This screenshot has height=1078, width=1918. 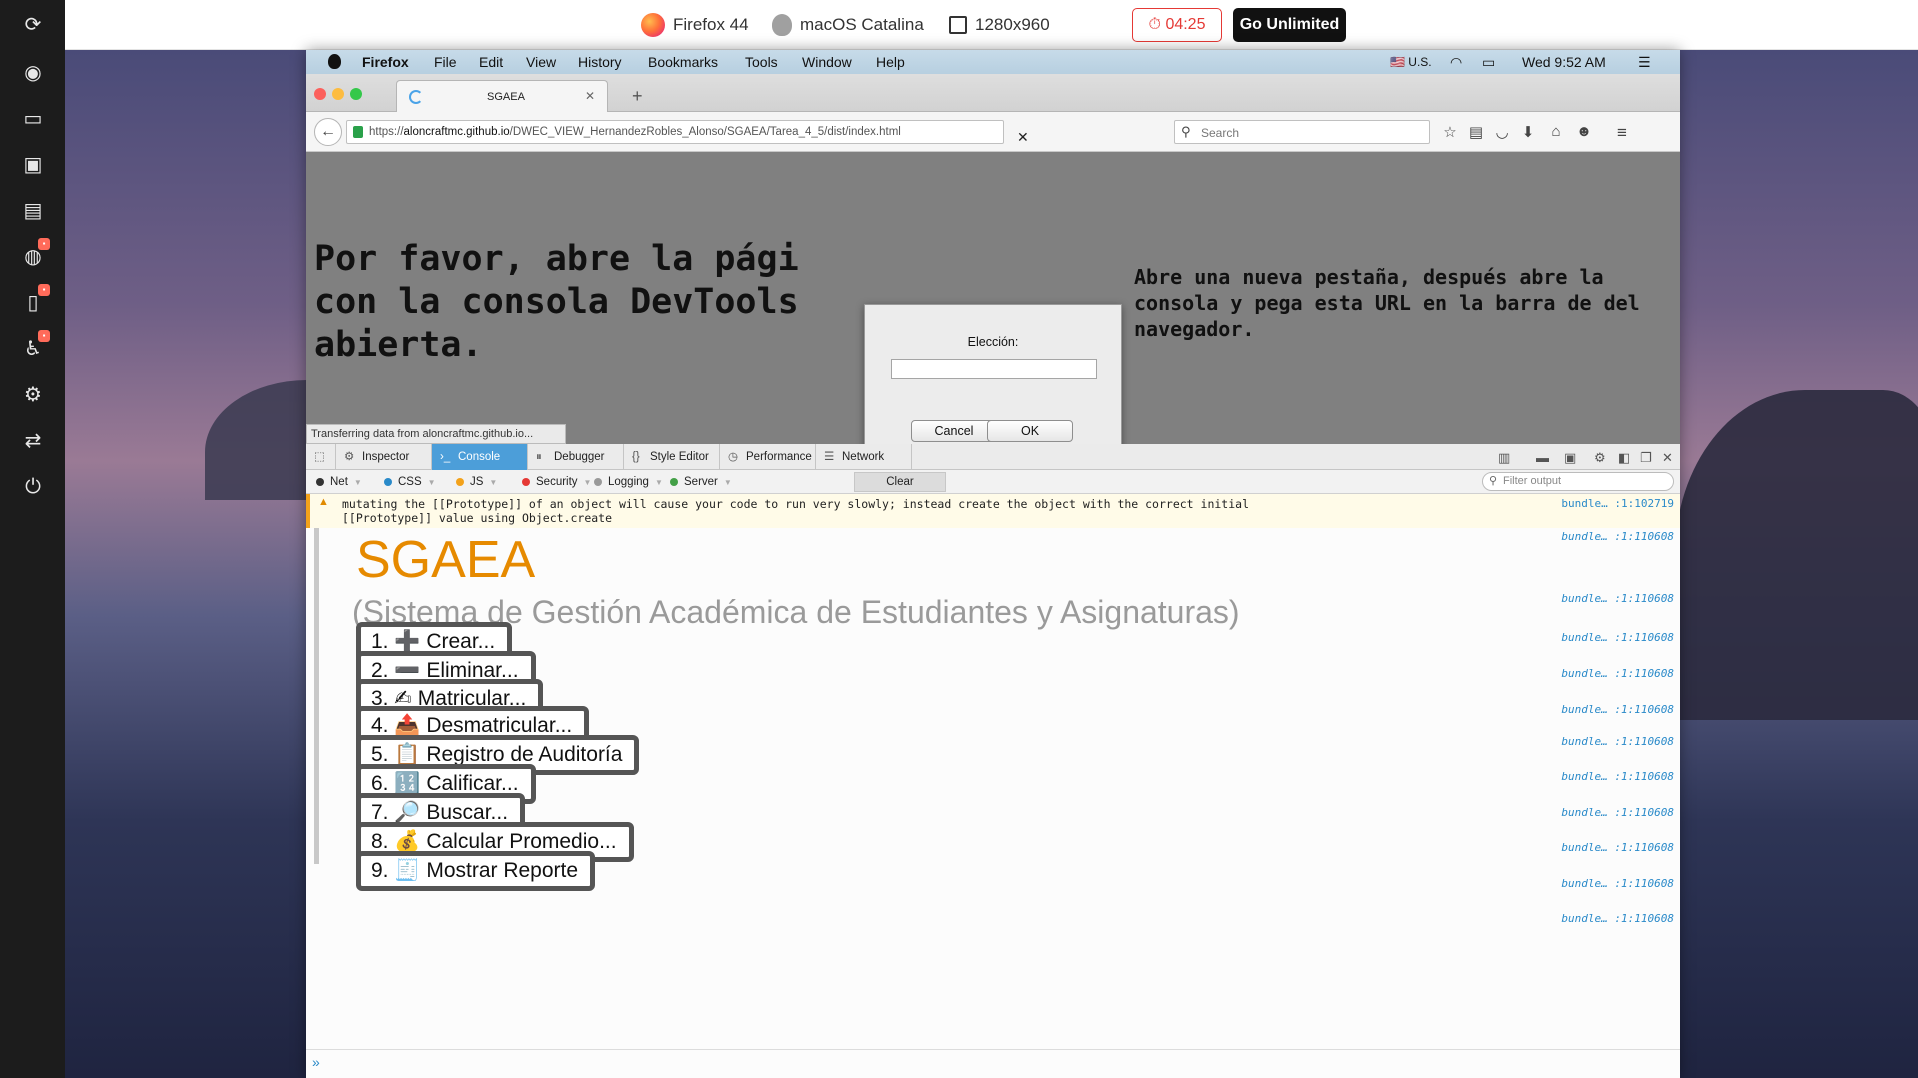 I want to click on minimize-window-button, so click(x=338, y=94).